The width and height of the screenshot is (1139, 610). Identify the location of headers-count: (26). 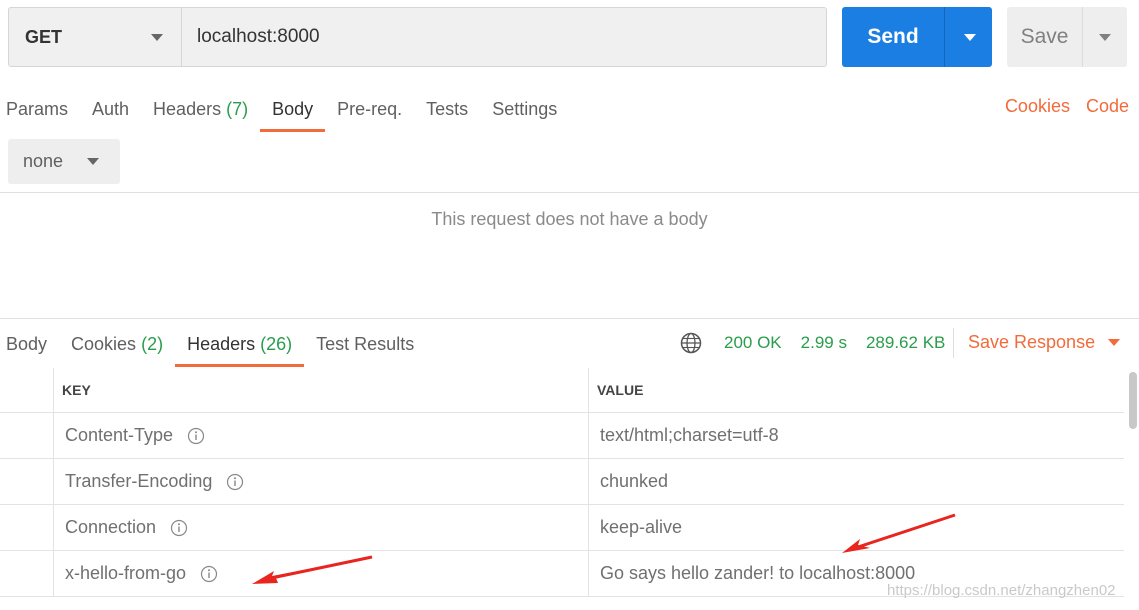
(276, 344).